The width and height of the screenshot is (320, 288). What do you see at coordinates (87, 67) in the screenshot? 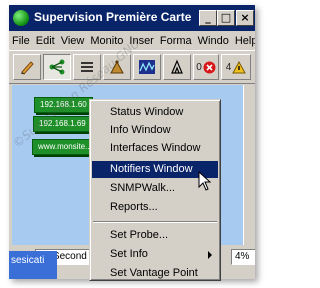
I see `list-icon` at bounding box center [87, 67].